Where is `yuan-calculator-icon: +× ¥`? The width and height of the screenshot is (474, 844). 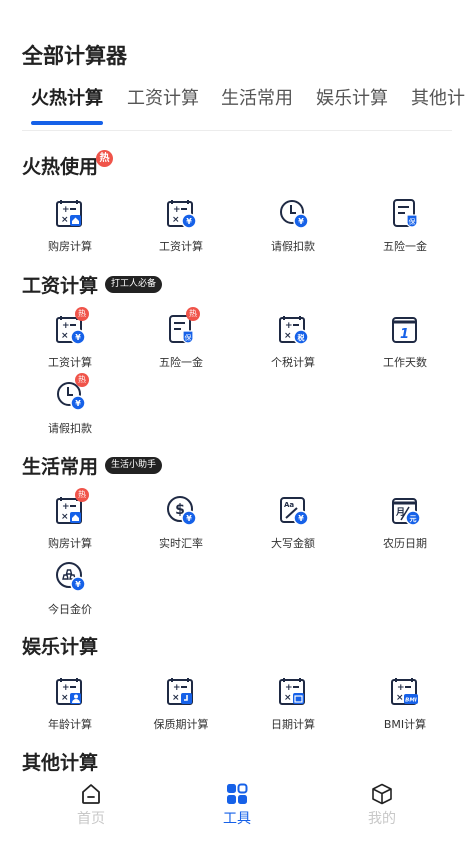 yuan-calculator-icon: +× ¥ is located at coordinates (182, 214).